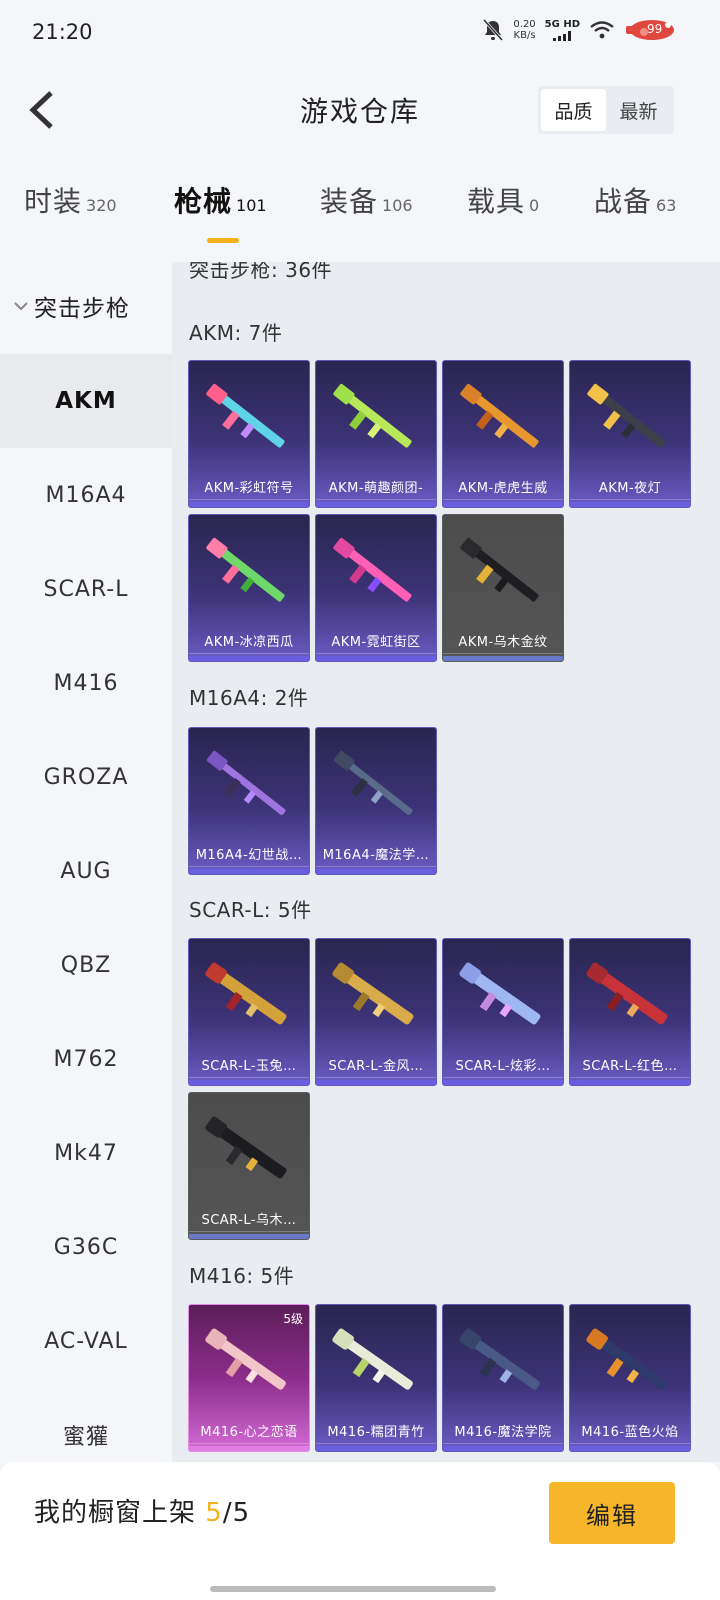 The image size is (720, 1600). I want to click on section-header-m16a4: M16A4: 2件, so click(249, 698).